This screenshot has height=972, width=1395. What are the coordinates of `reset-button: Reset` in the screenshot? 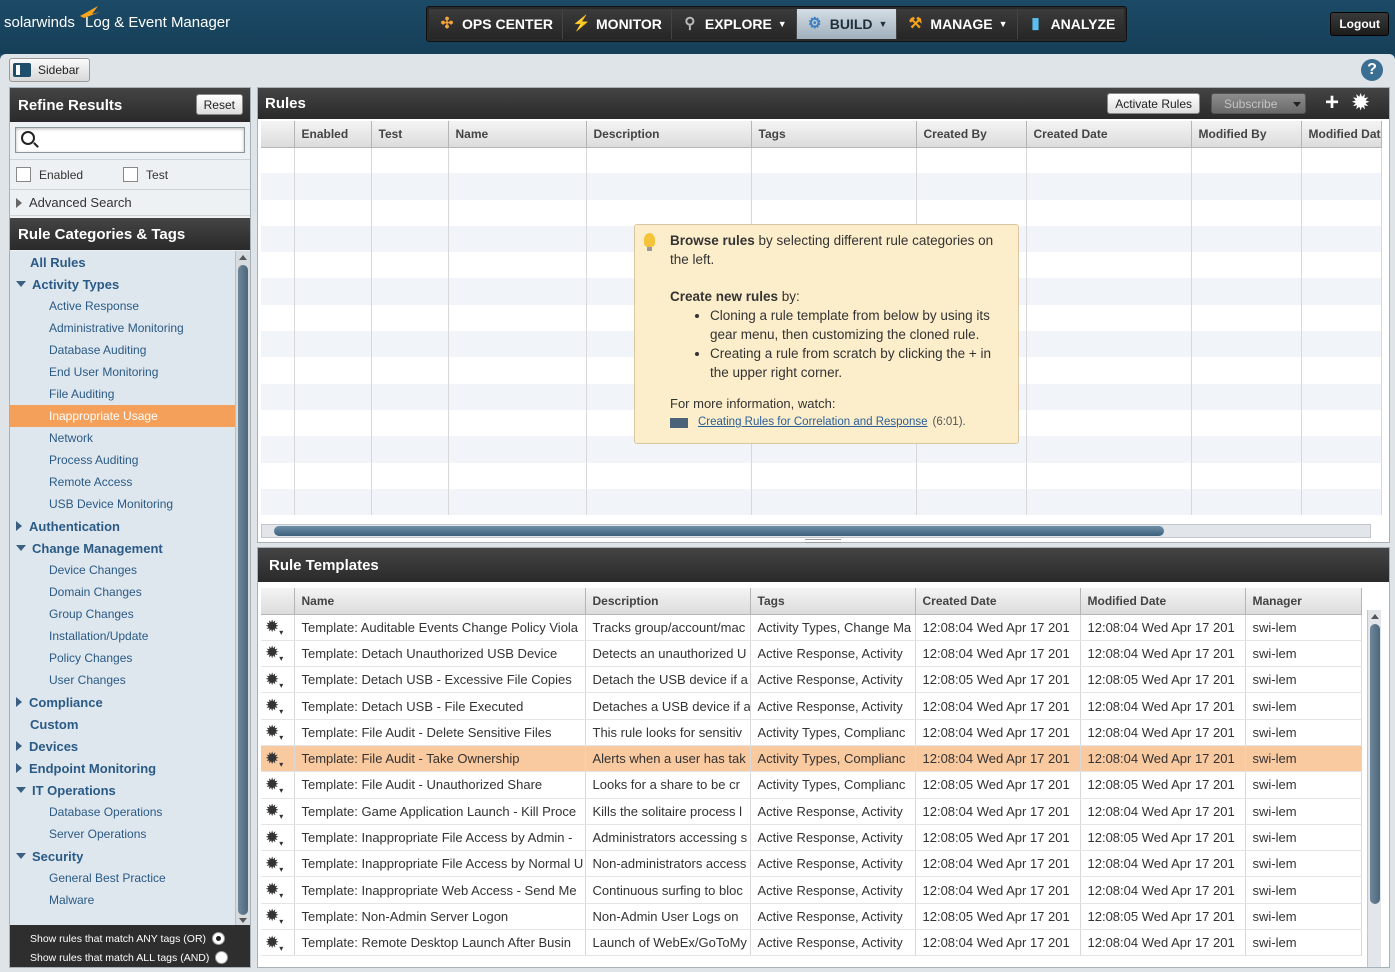 It's located at (219, 104).